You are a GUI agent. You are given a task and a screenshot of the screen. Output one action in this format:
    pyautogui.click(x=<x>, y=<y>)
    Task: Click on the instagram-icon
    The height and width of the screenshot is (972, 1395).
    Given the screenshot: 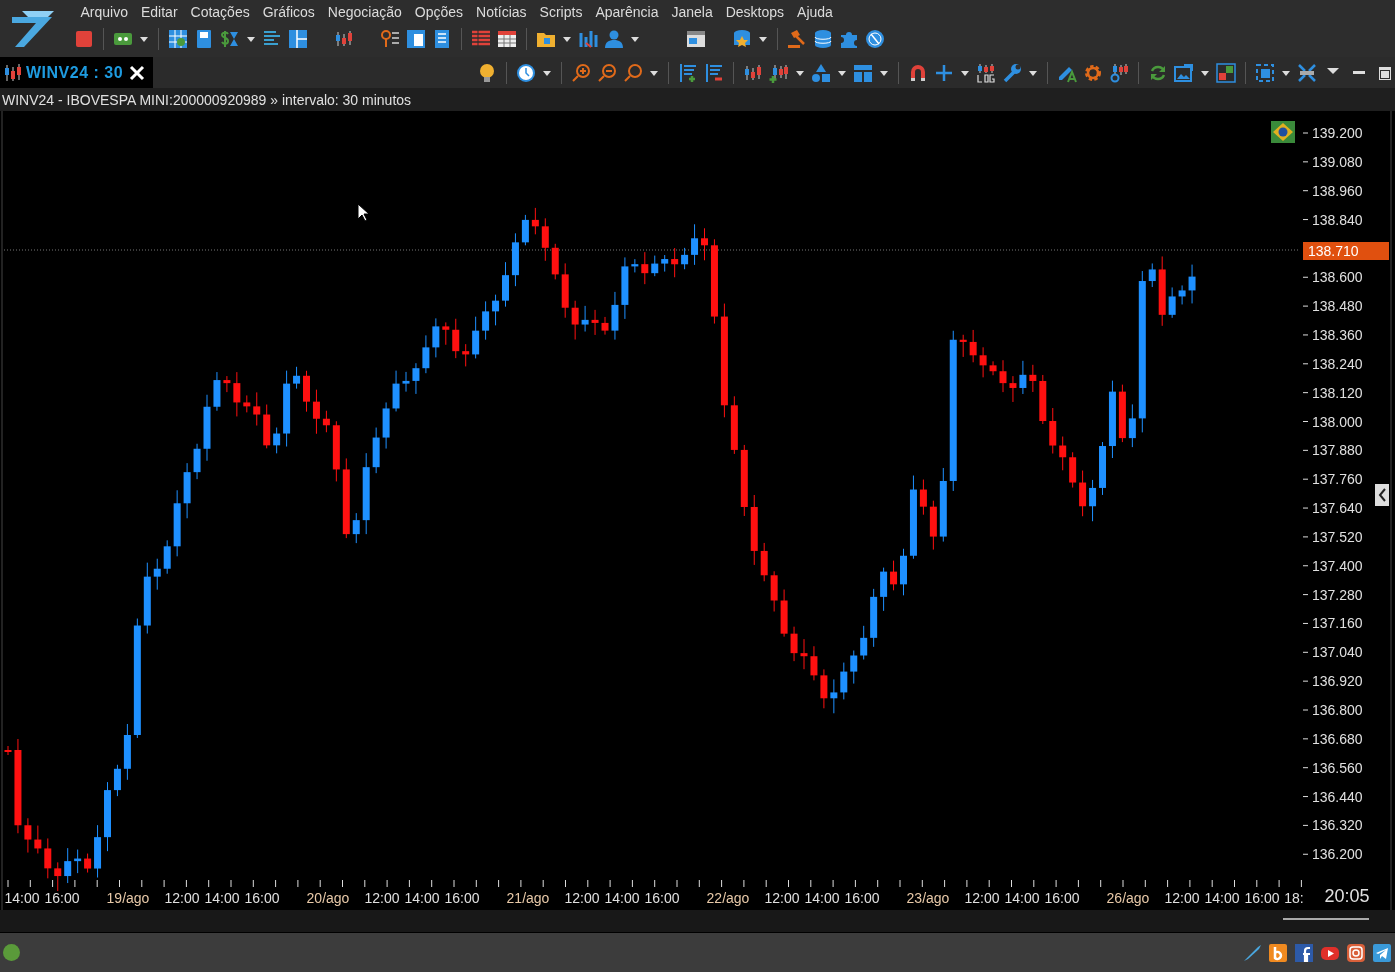 What is the action you would take?
    pyautogui.click(x=1356, y=952)
    